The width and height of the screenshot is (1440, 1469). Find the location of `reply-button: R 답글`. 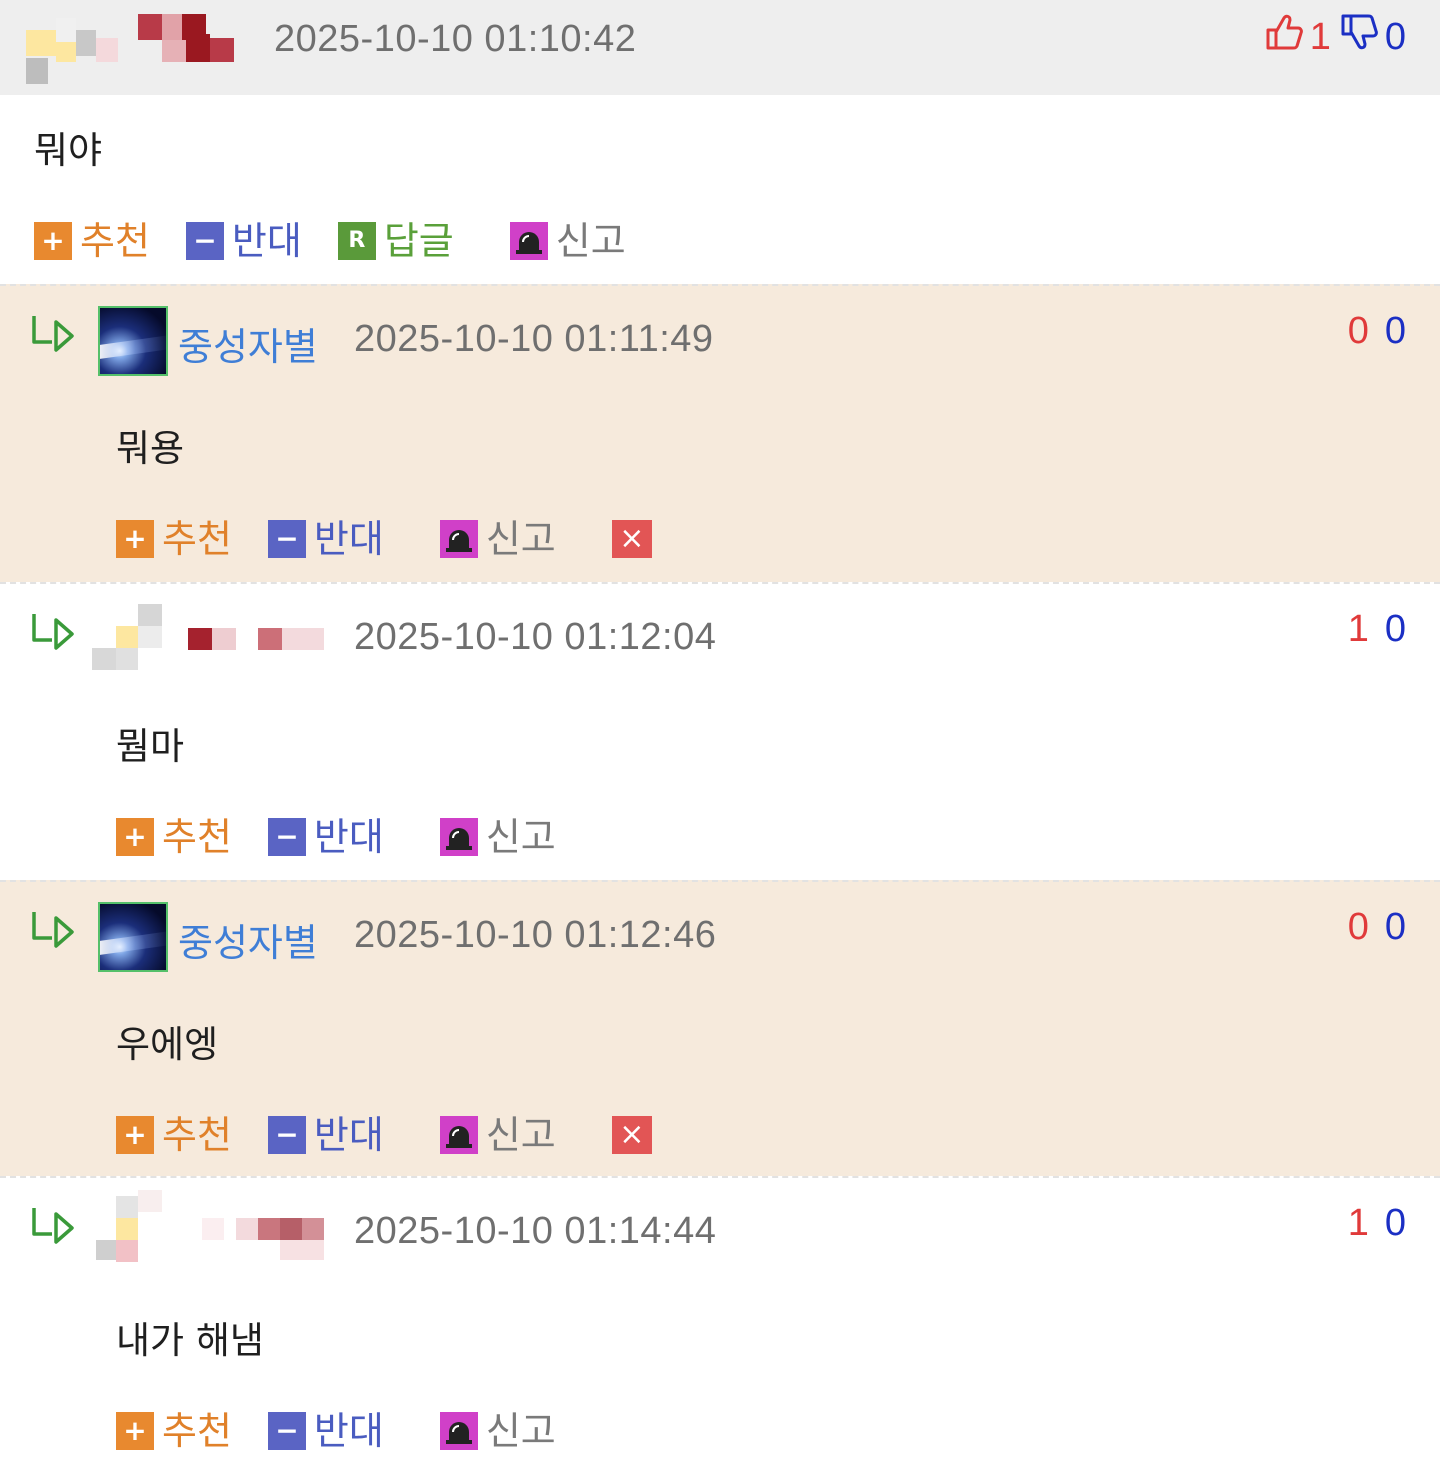

reply-button: R 답글 is located at coordinates (395, 237).